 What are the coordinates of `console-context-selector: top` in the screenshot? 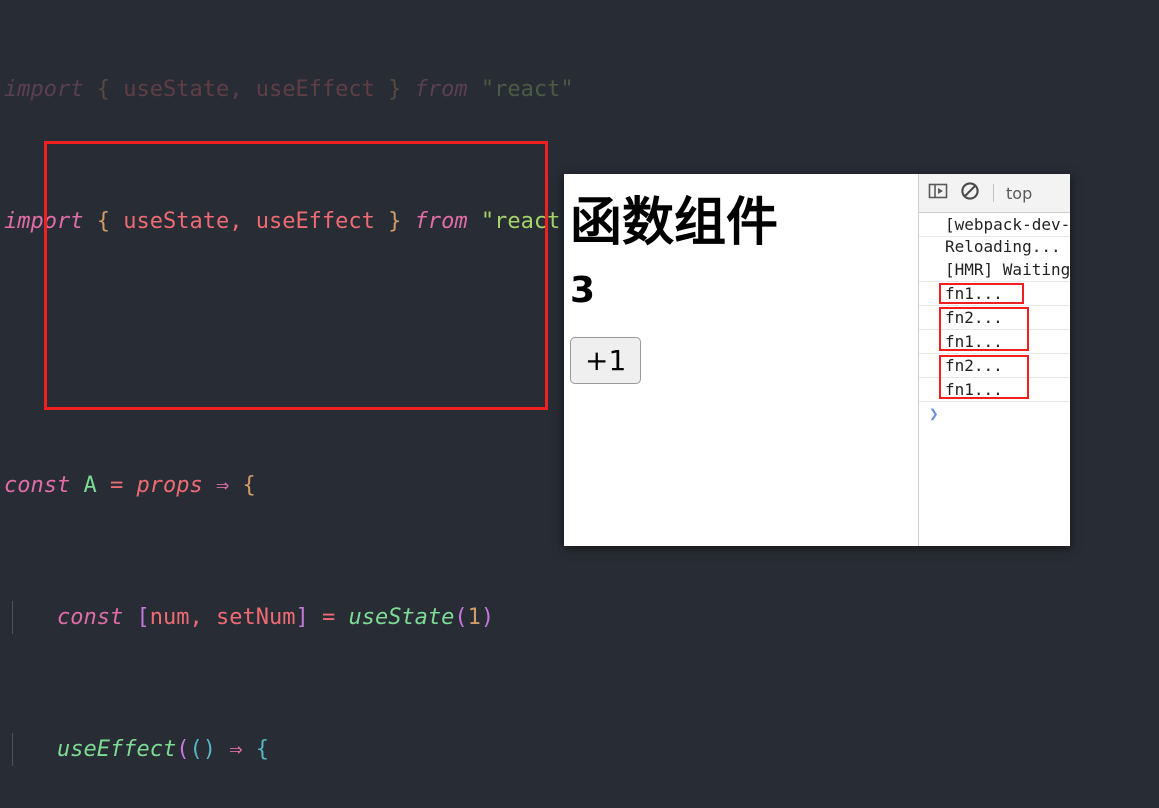 It's located at (1019, 193).